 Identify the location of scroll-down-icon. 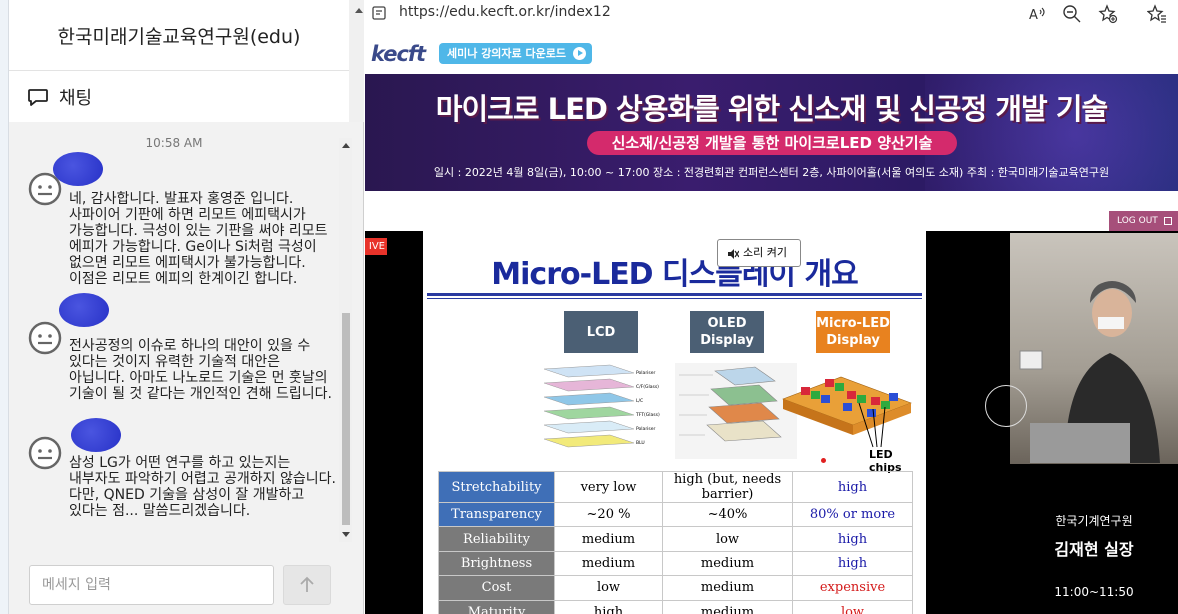
(346, 534).